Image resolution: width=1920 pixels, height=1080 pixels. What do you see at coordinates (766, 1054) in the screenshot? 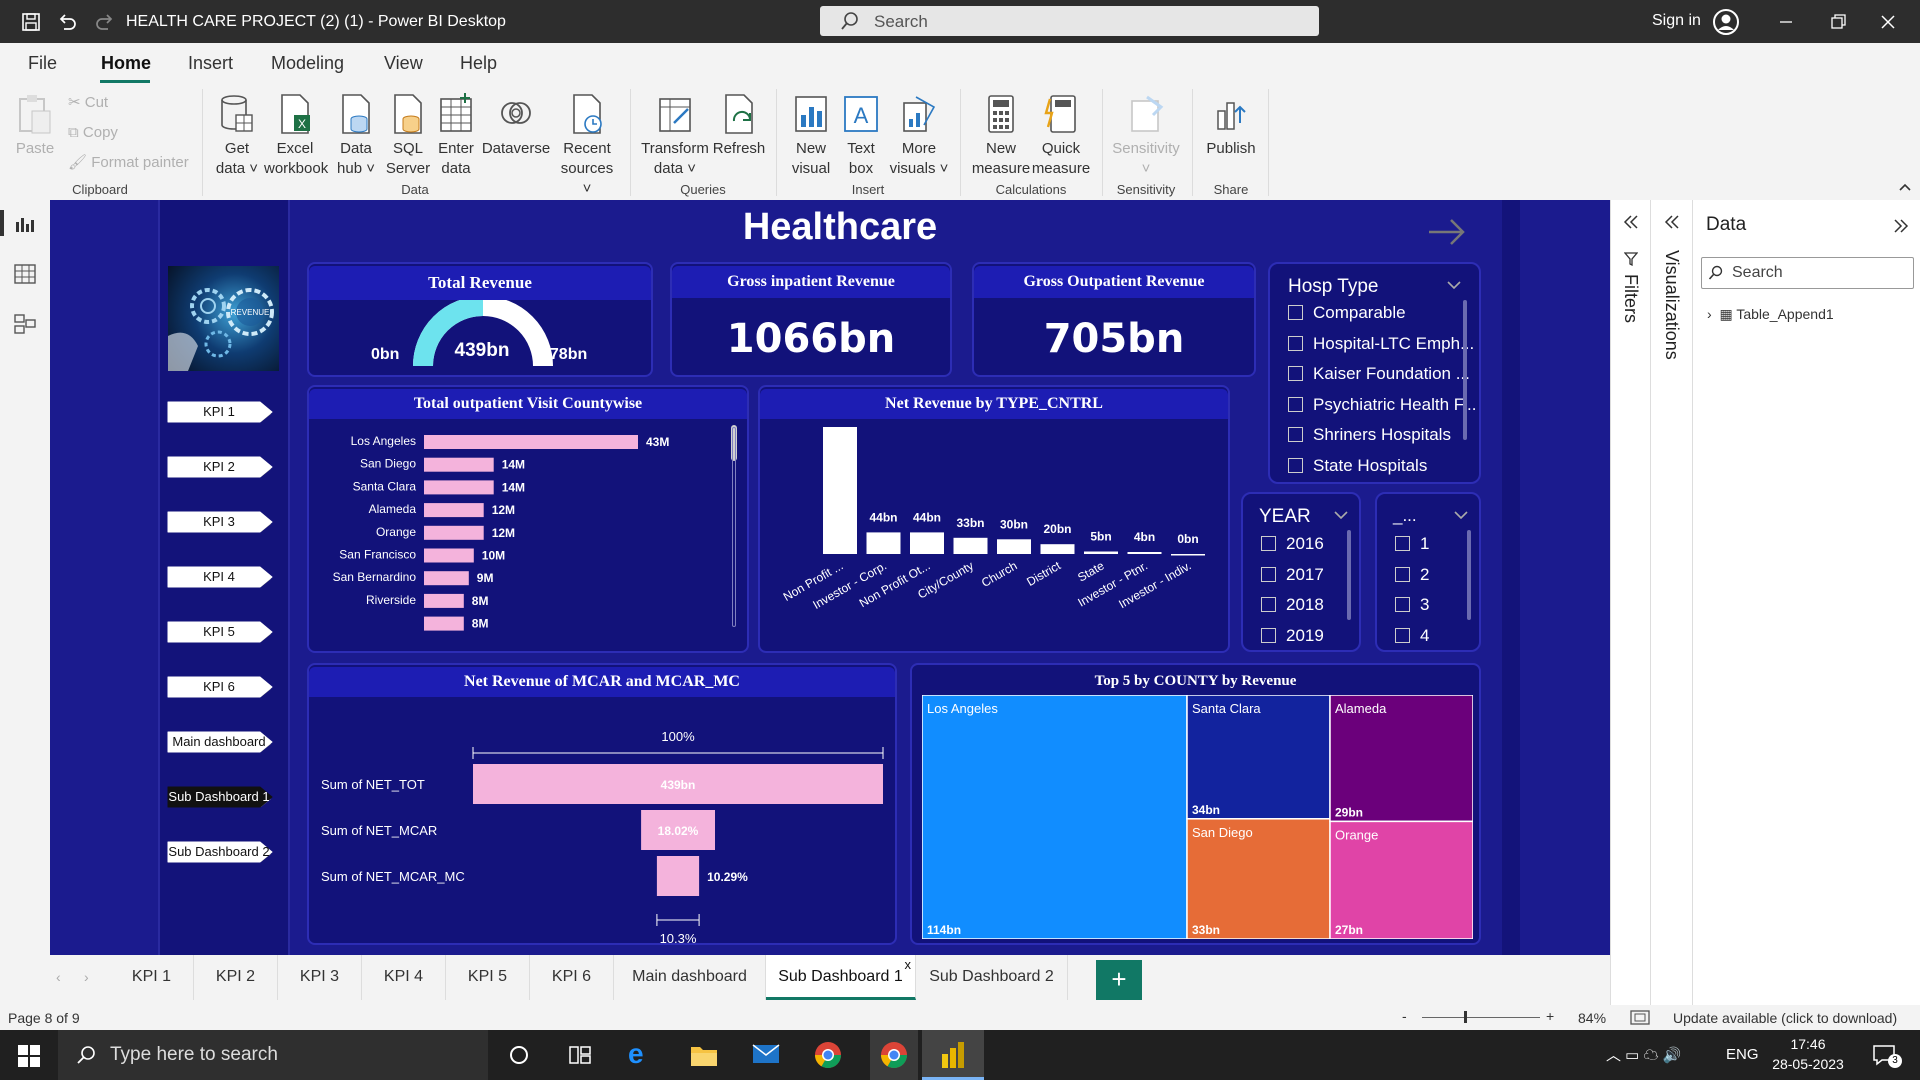
I see `mail-icon` at bounding box center [766, 1054].